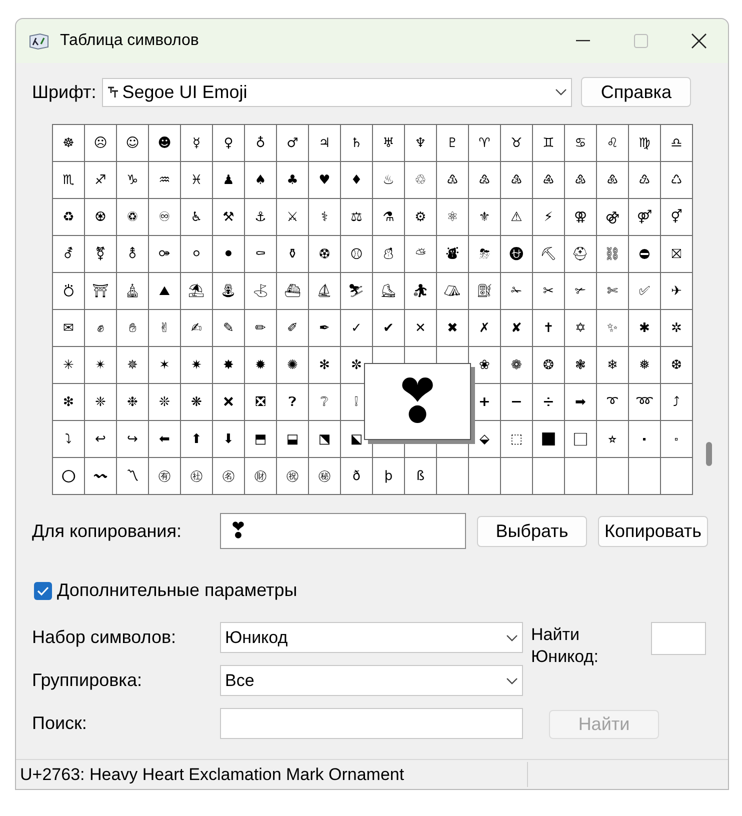 The image size is (742, 816). I want to click on symbol-cell: ♌, so click(613, 143).